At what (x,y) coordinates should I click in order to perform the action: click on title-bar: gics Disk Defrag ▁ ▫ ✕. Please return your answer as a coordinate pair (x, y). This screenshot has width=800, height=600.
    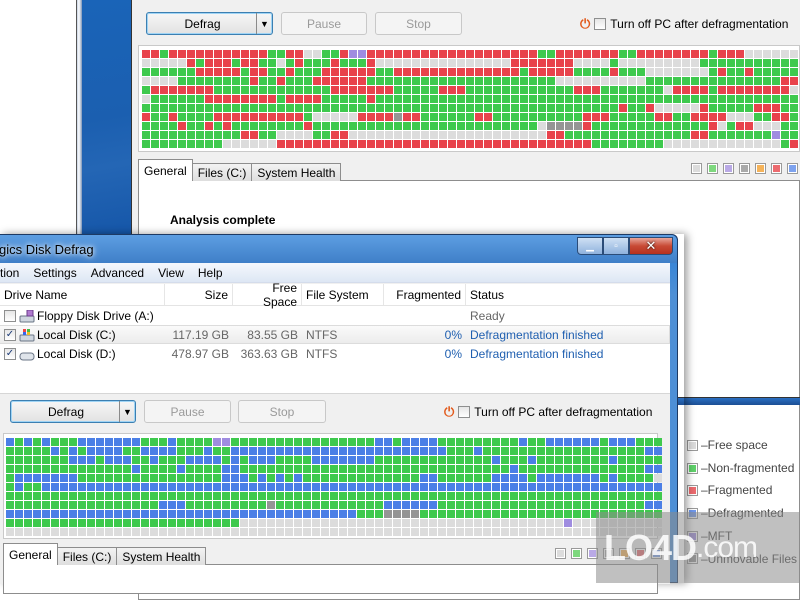
    Looking at the image, I should click on (338, 249).